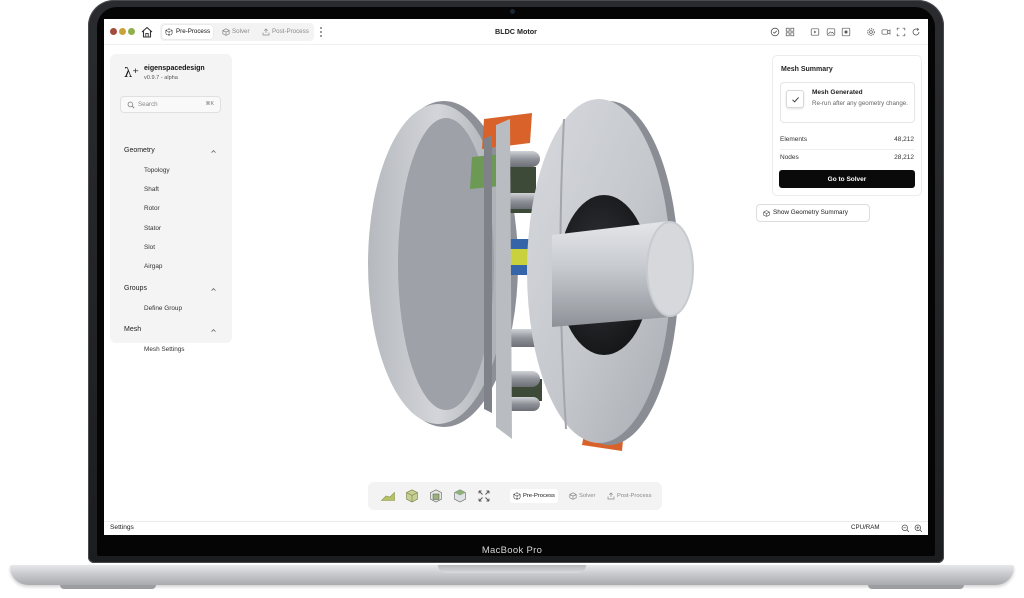 The image size is (1024, 598). Describe the element at coordinates (161, 78) in the screenshot. I see `app-version: v0.9.7 - alpha` at that location.